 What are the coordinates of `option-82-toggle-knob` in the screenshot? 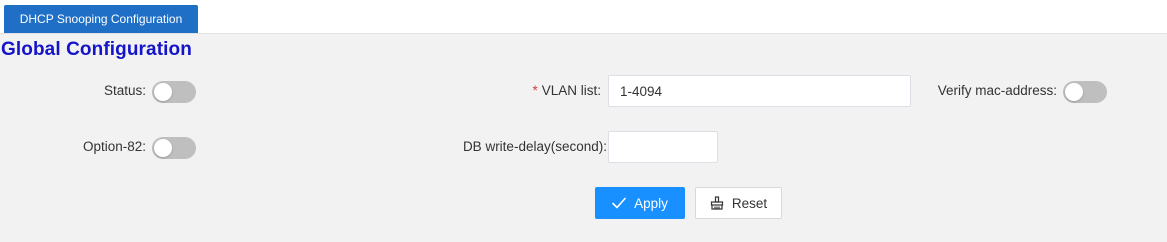 It's located at (163, 148).